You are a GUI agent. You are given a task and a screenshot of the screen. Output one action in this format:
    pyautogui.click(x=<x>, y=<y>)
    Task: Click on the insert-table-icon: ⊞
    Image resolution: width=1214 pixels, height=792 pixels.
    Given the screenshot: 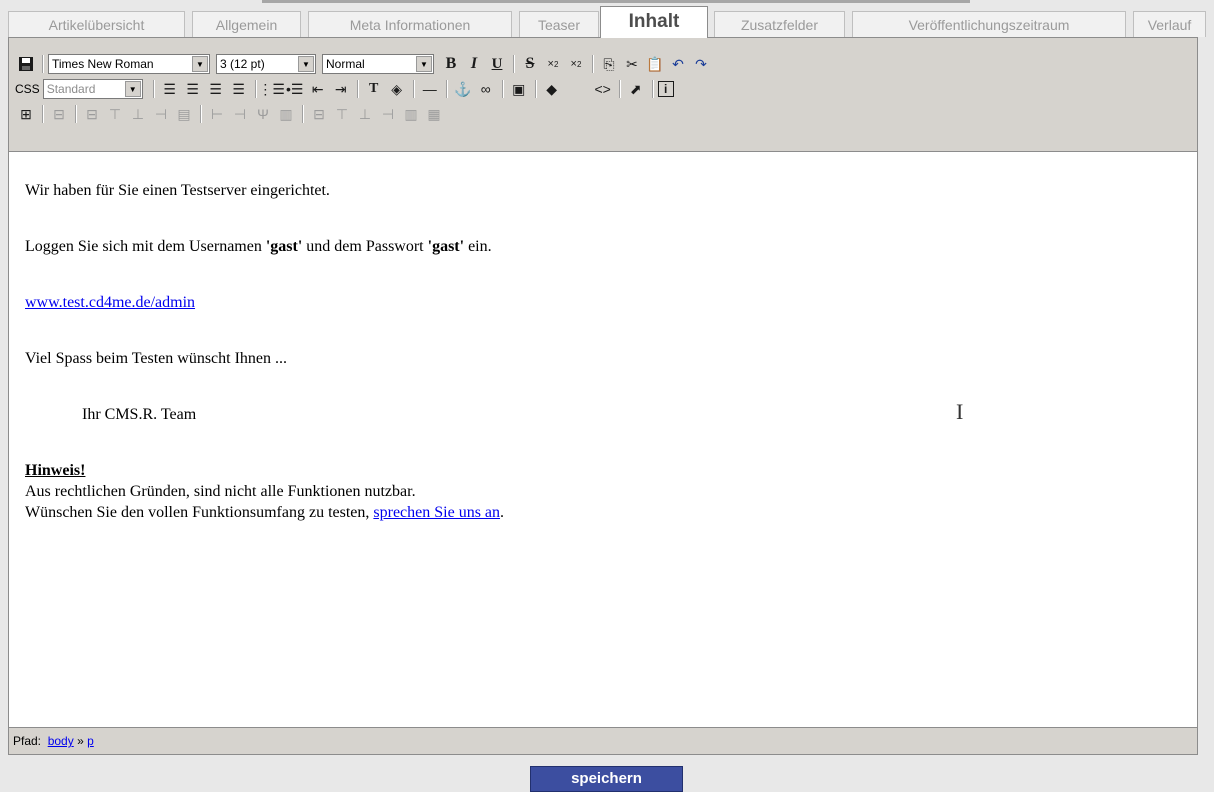 What is the action you would take?
    pyautogui.click(x=26, y=114)
    